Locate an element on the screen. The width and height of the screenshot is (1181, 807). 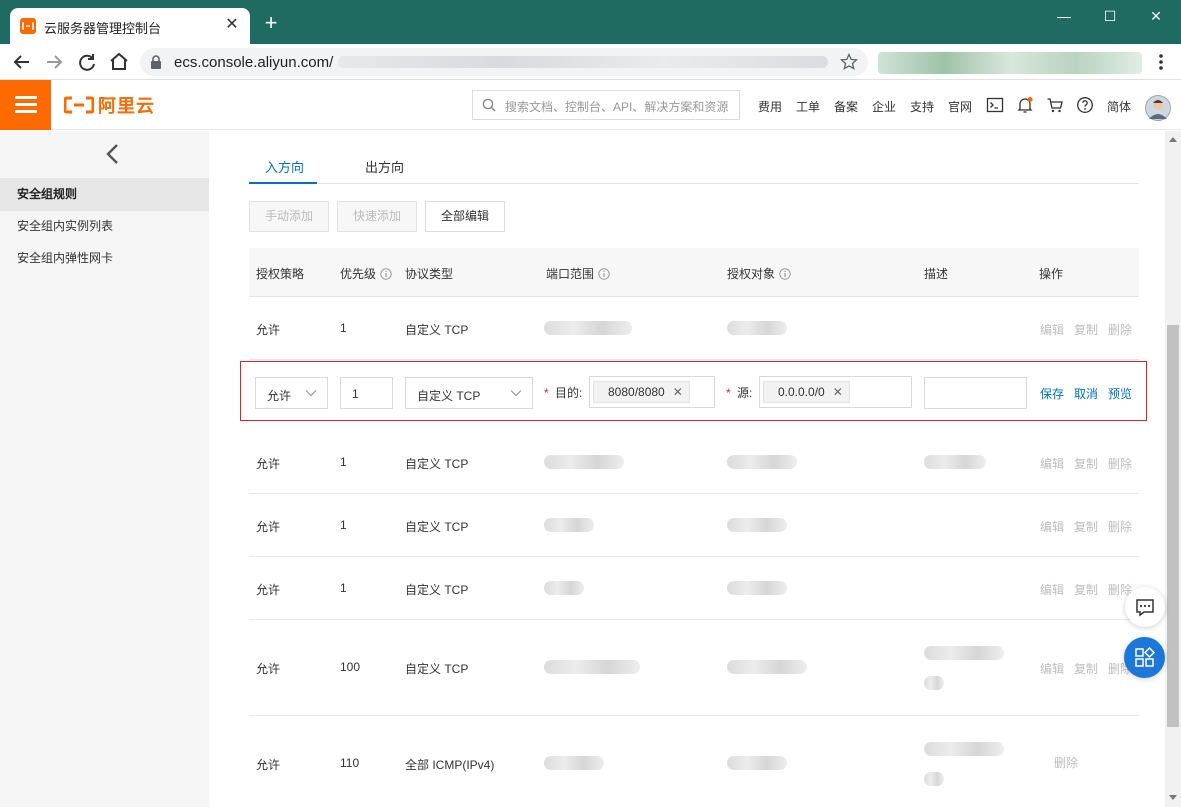
url-text: ecs.console.aliyun.com/ is located at coordinates (254, 62).